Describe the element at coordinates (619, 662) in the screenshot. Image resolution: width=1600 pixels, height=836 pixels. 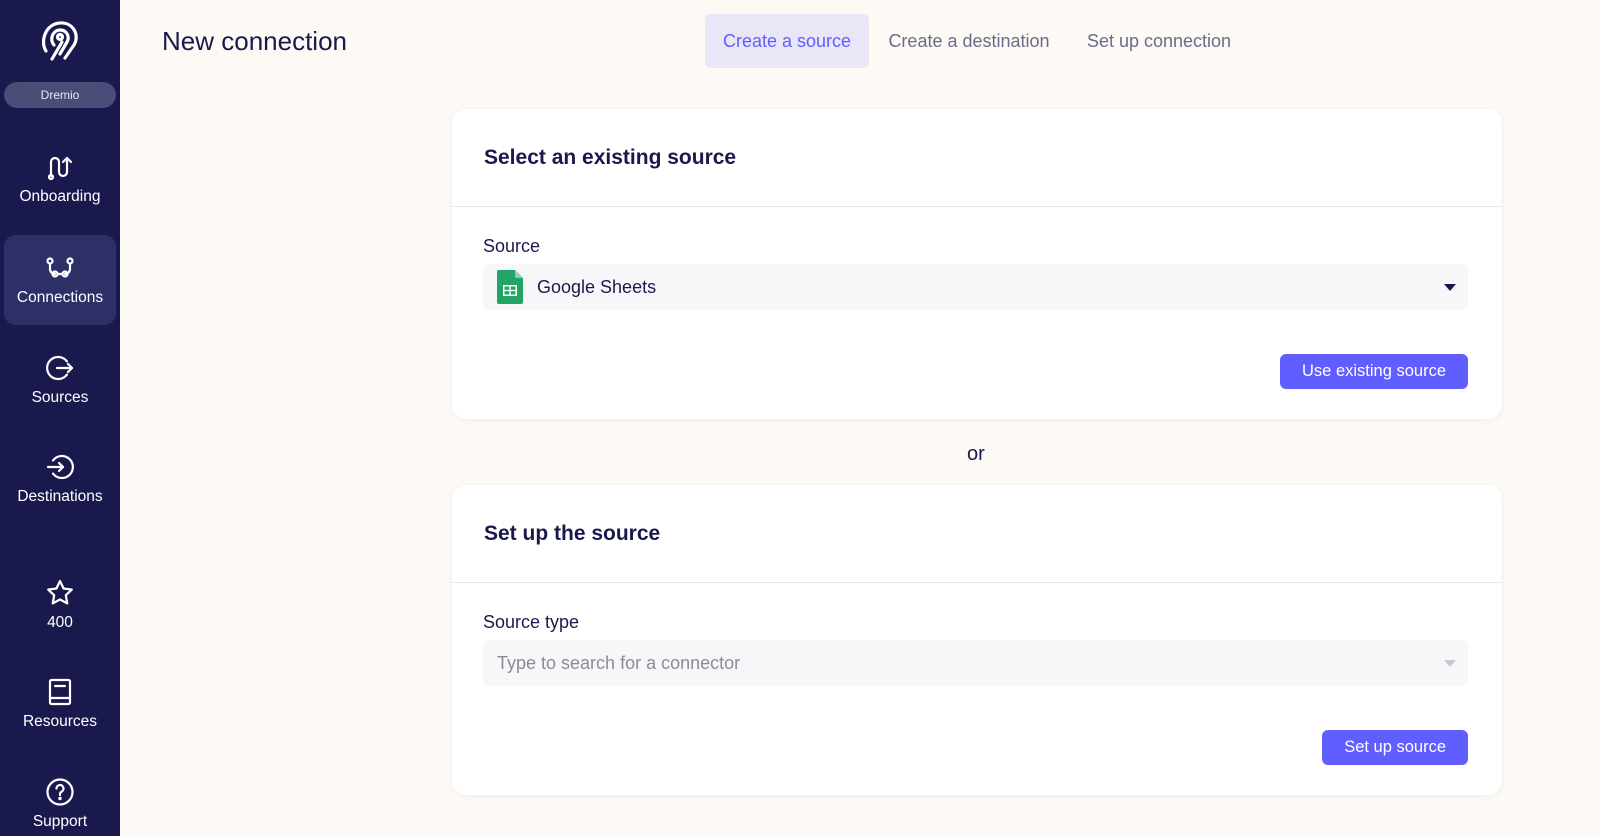
I see `source-type-placeholder: Type to search for a connector` at that location.